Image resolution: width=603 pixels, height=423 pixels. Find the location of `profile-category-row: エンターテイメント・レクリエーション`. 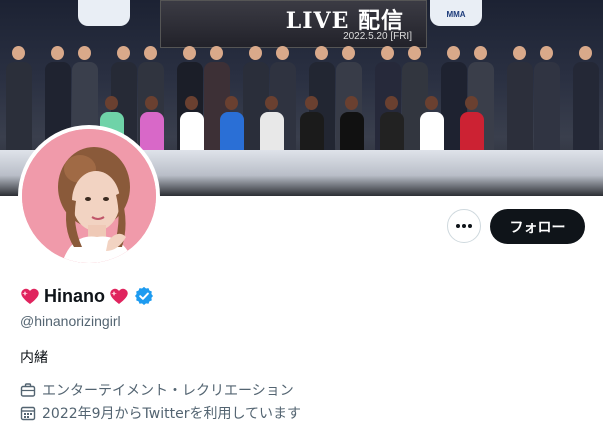

profile-category-row: エンターテイメント・レクリエーション is located at coordinates (157, 390).